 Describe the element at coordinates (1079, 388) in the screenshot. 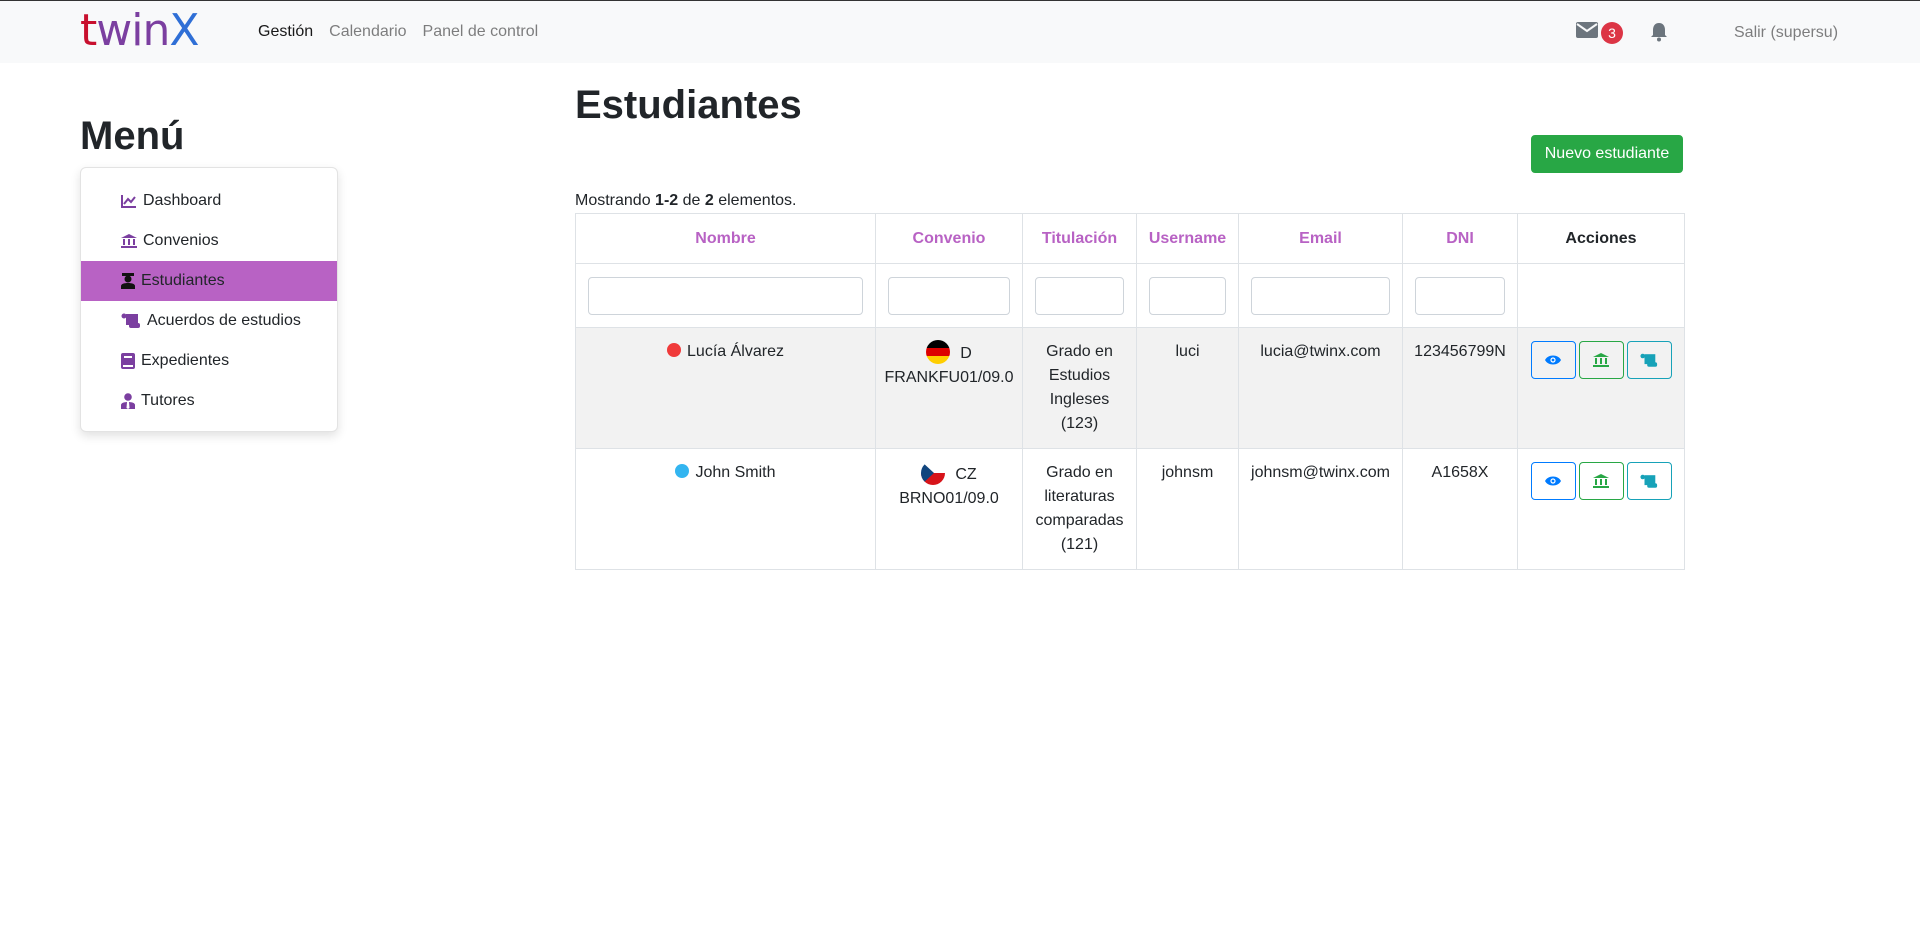

I see `cell-titulacion: Grado en Estudios Ingleses (123)` at that location.